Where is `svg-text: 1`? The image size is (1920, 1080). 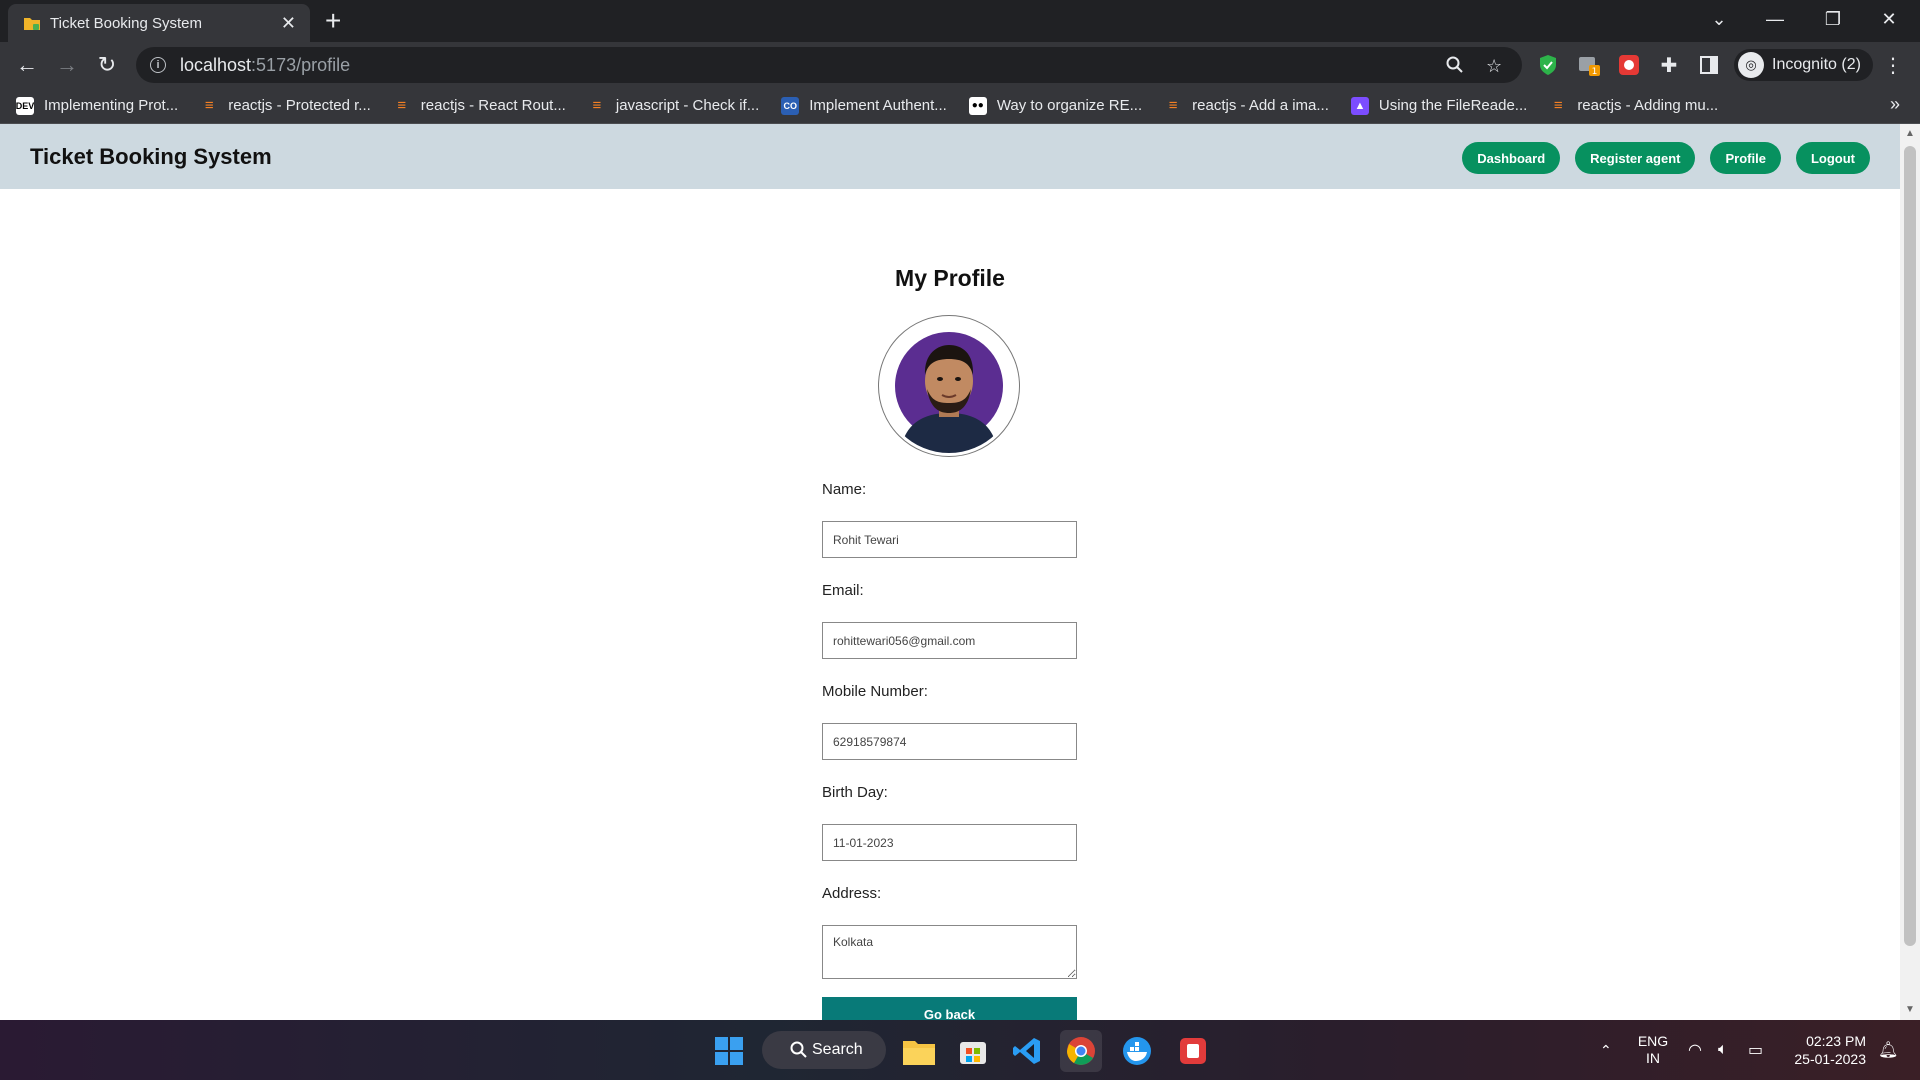 svg-text: 1 is located at coordinates (1595, 72).